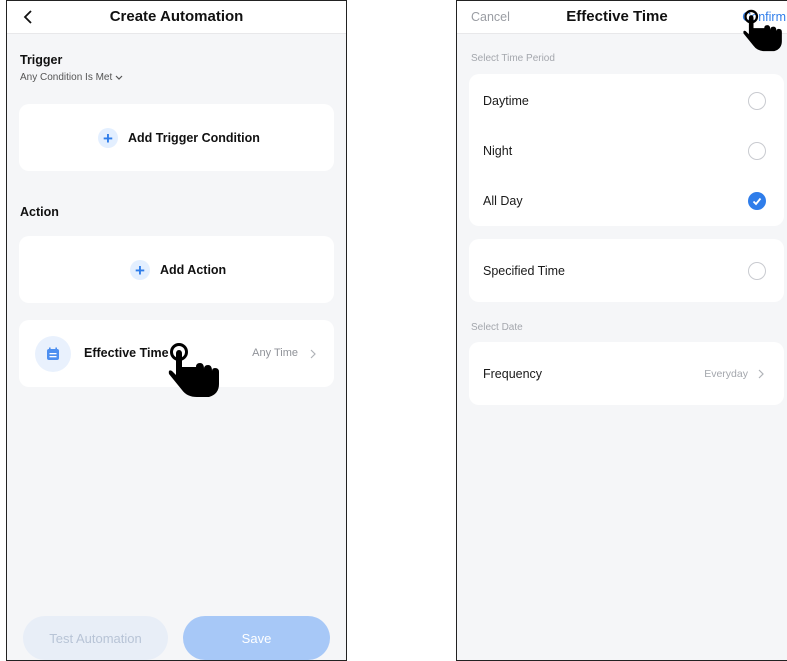 This screenshot has width=787, height=661. Describe the element at coordinates (126, 353) in the screenshot. I see `effective-time-label: Effective Time` at that location.